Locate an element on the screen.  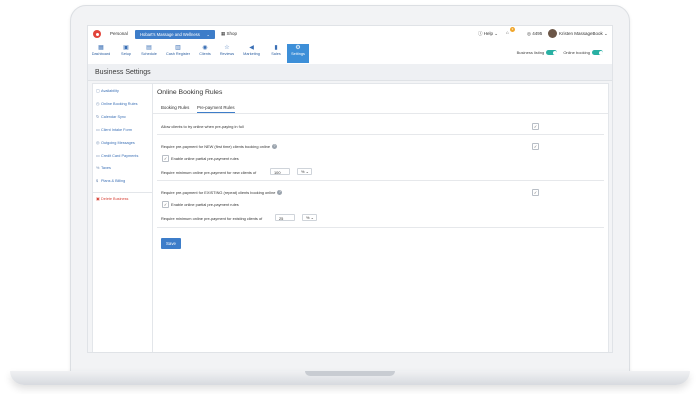
sidebar-item-delete-business: ▣Delete Business is located at coordinates (112, 198).